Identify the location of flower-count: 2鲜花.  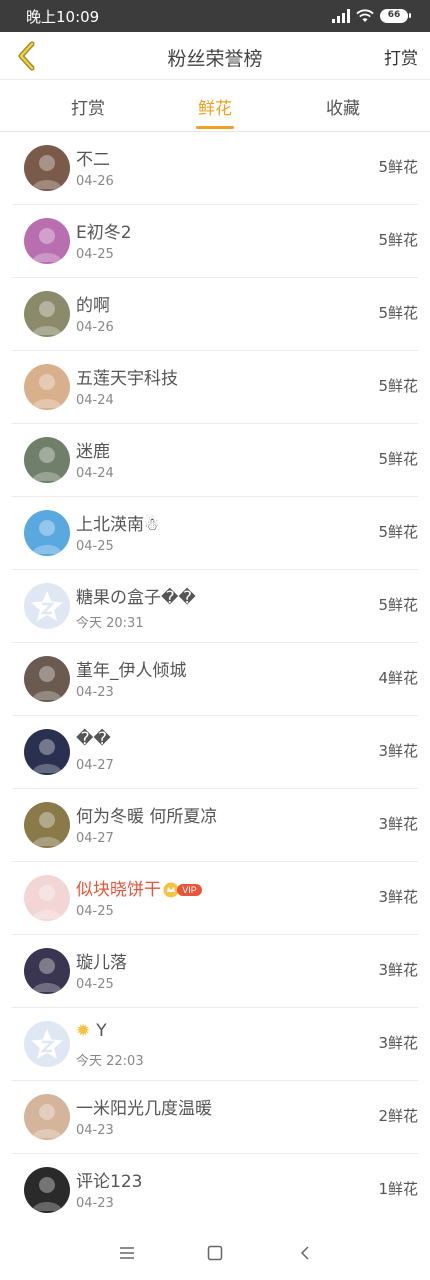
(398, 1116).